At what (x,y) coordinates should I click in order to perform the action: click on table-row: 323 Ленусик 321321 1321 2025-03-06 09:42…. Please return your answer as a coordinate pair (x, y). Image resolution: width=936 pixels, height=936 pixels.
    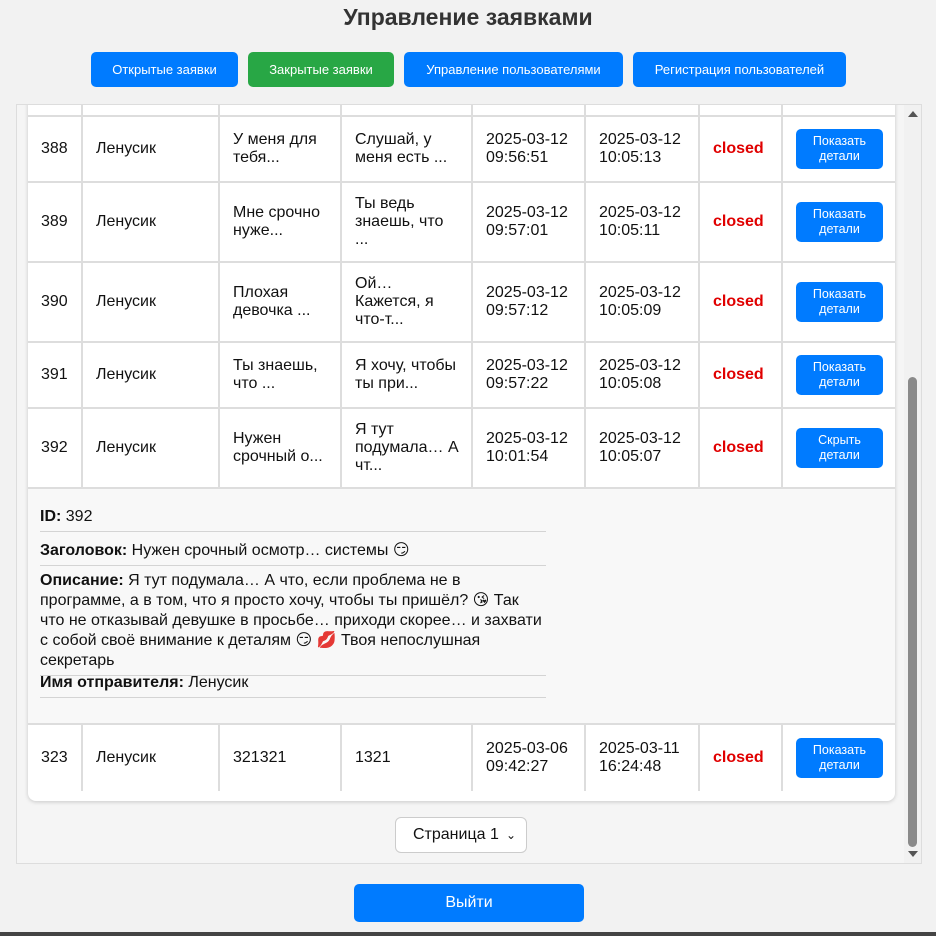
    Looking at the image, I should click on (461, 758).